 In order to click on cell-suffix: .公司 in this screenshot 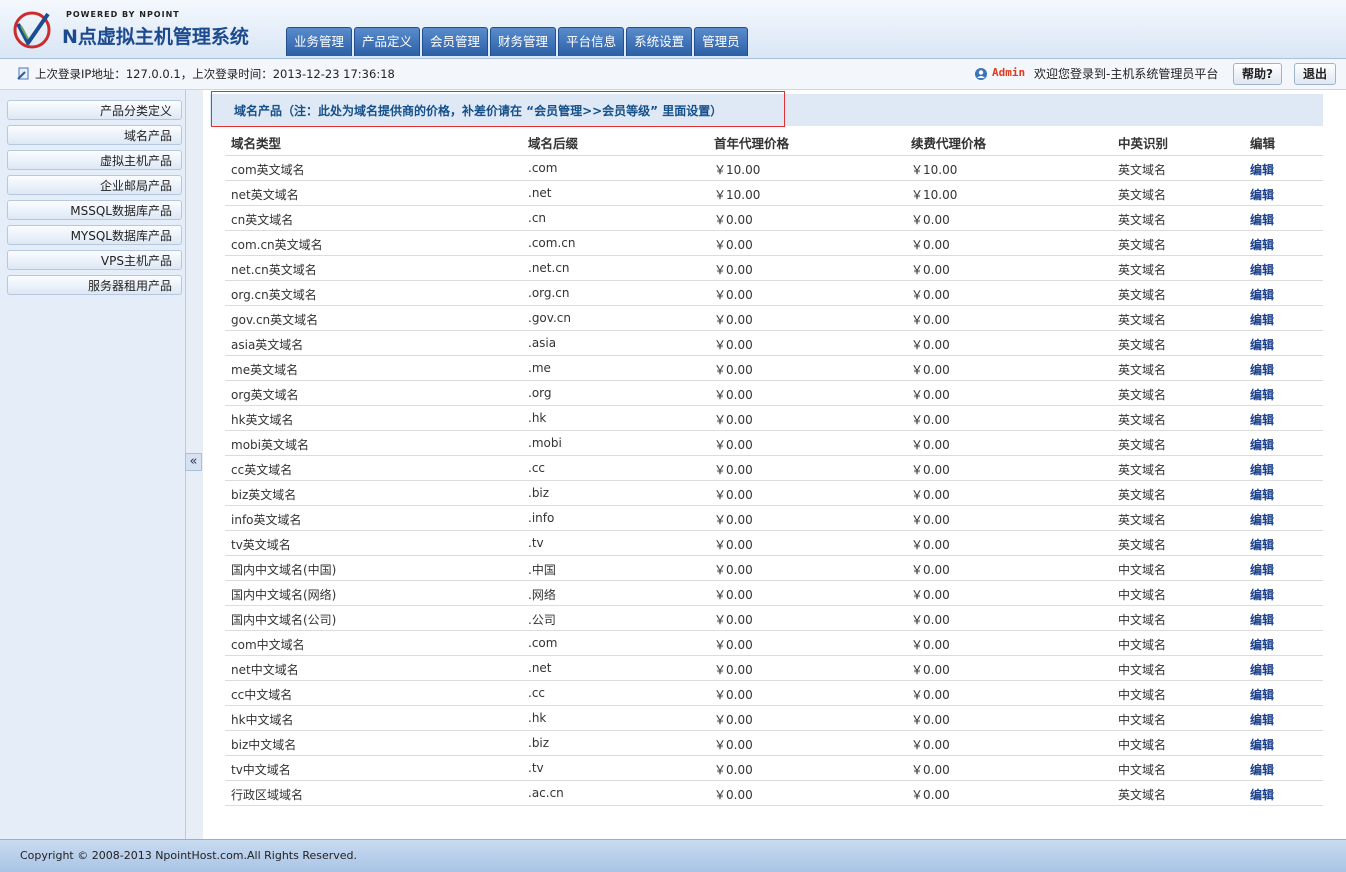, I will do `click(542, 620)`.